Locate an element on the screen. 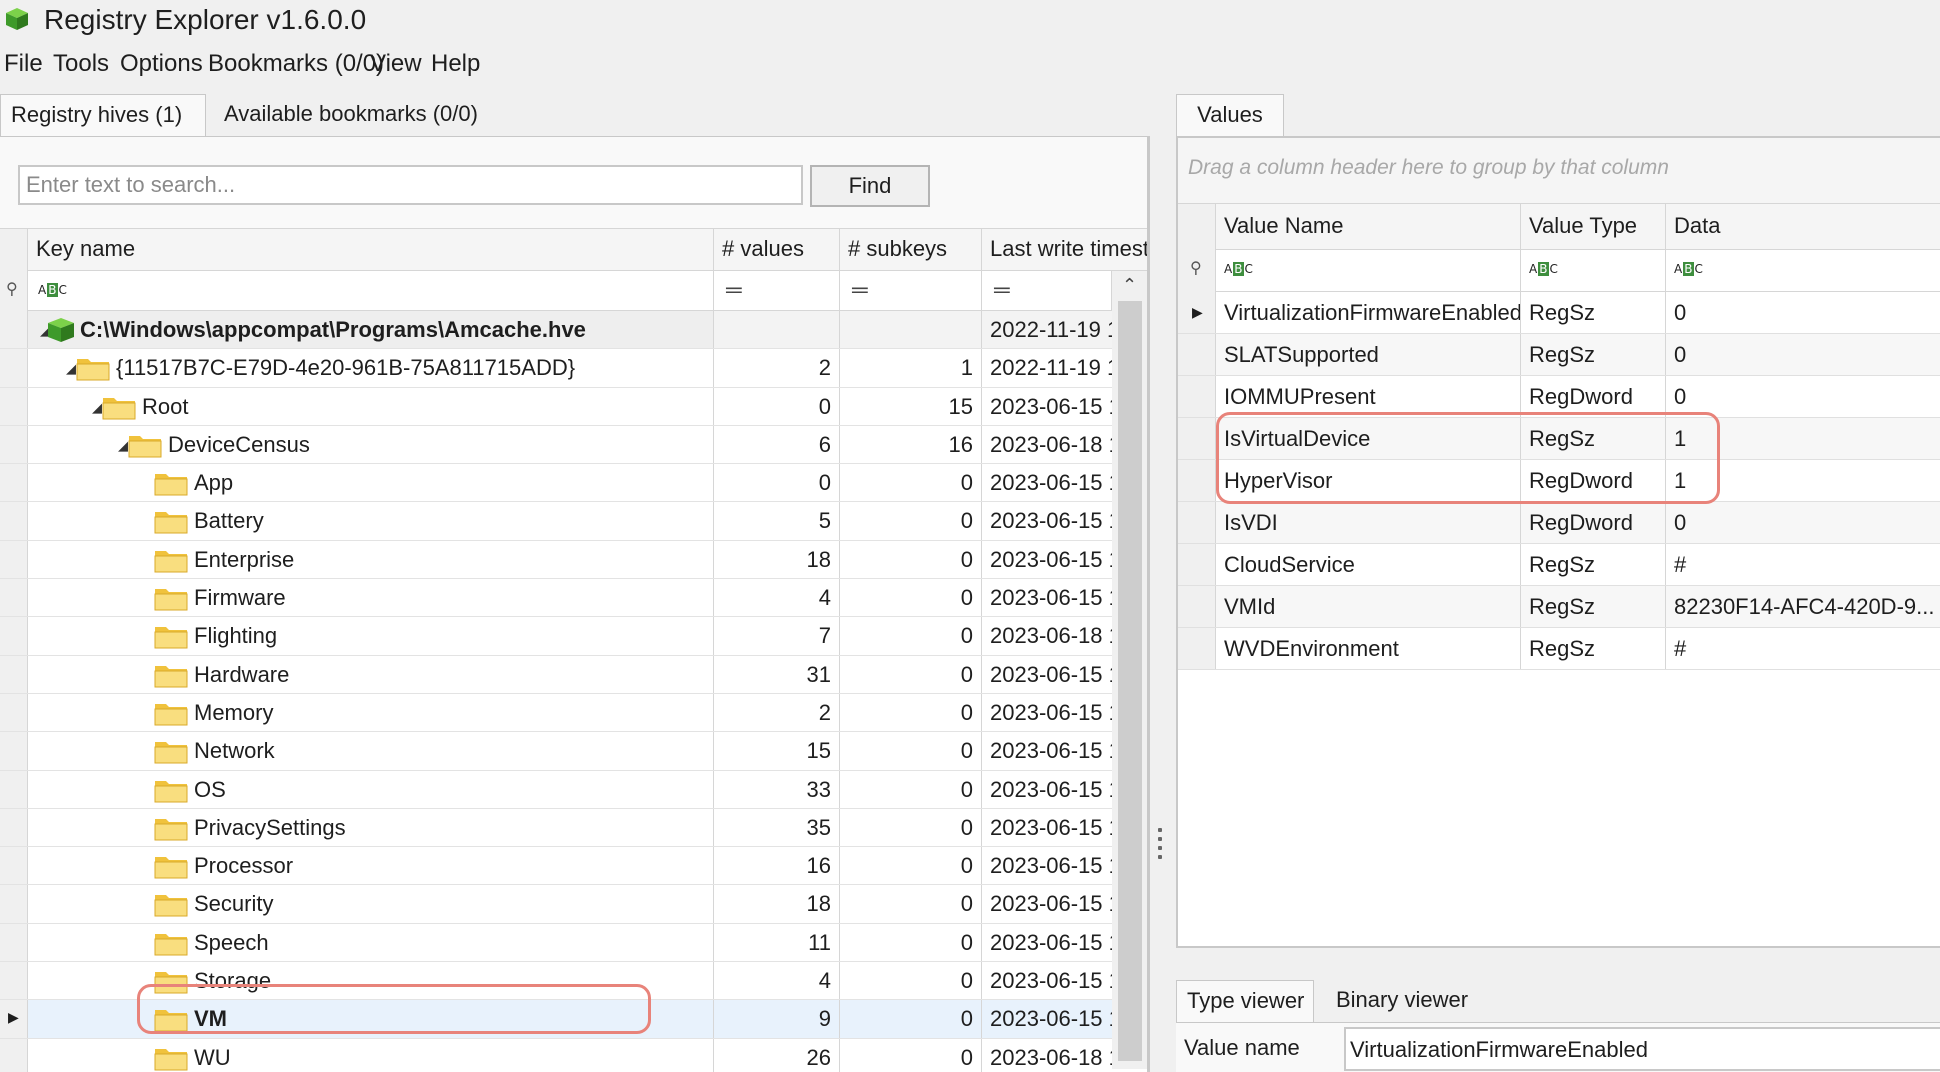  column-values-count: # values is located at coordinates (777, 250).